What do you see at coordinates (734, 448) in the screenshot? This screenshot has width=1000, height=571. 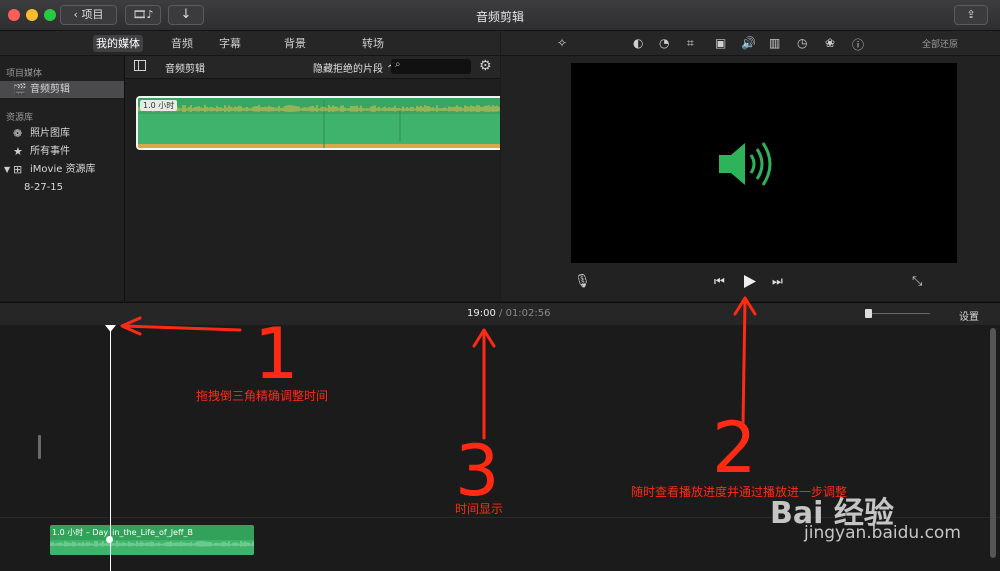 I see `annotation-number-2: 2` at bounding box center [734, 448].